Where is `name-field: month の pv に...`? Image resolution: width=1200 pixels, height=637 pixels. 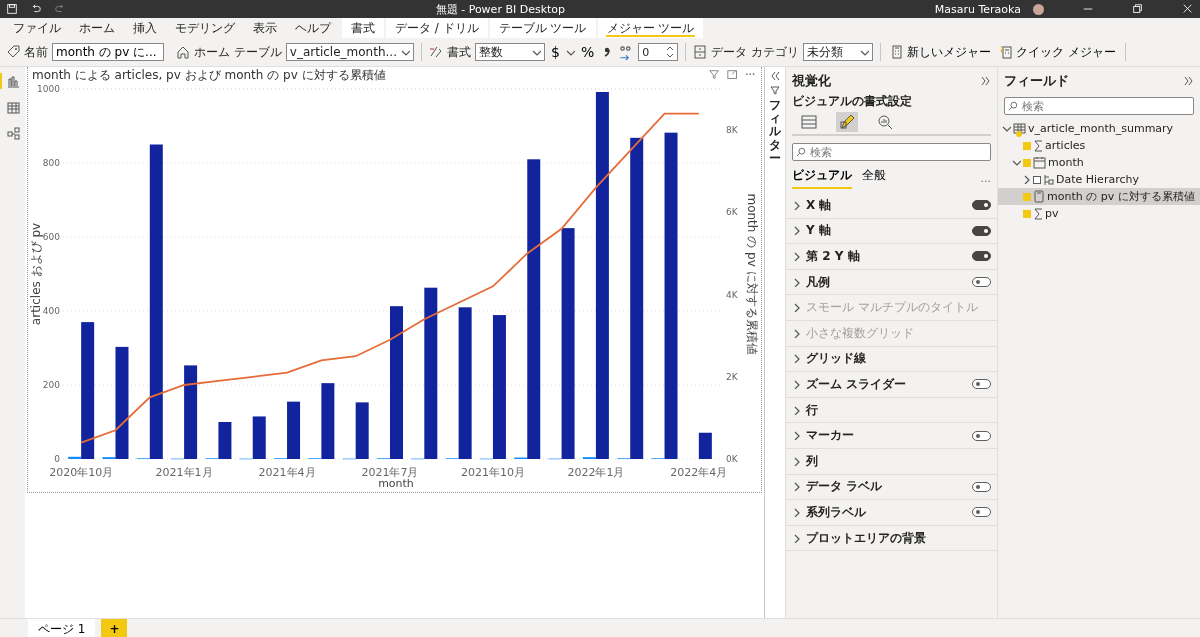 name-field: month の pv に... is located at coordinates (108, 52).